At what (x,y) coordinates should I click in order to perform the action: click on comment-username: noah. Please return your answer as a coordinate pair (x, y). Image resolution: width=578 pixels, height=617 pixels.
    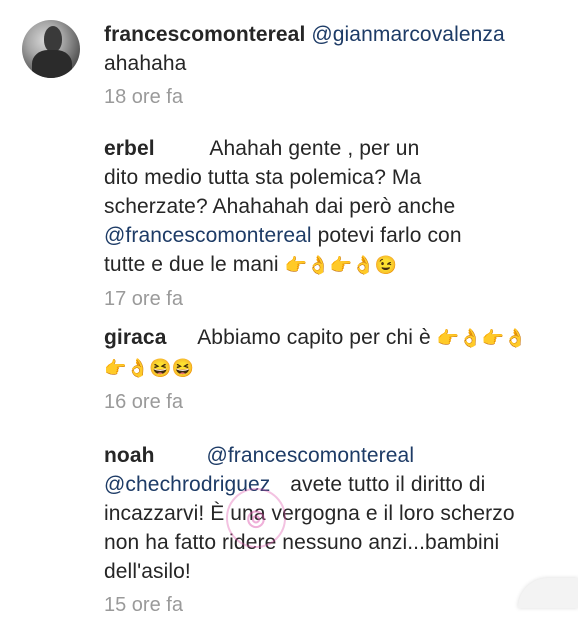
    Looking at the image, I should click on (129, 455).